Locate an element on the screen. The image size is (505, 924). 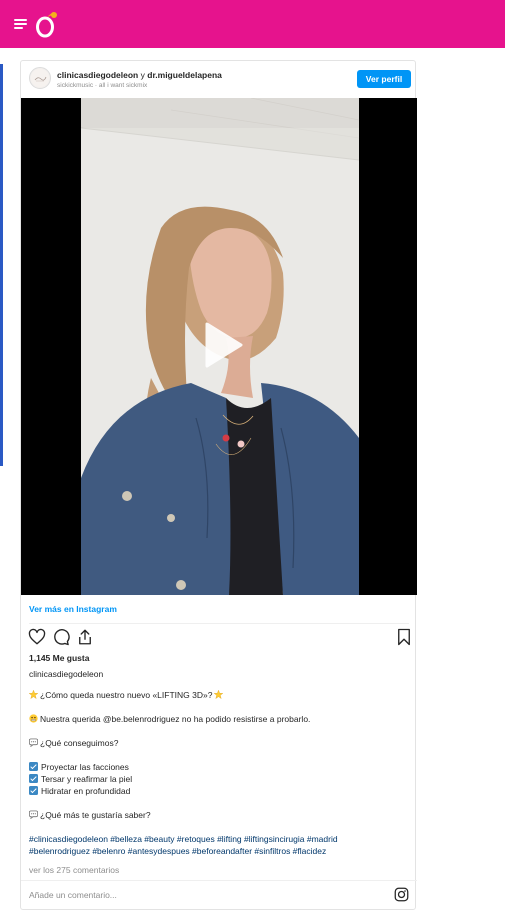
post-authors: clinicasdiegodeleon y dr.migueldelapena is located at coordinates (139, 75).